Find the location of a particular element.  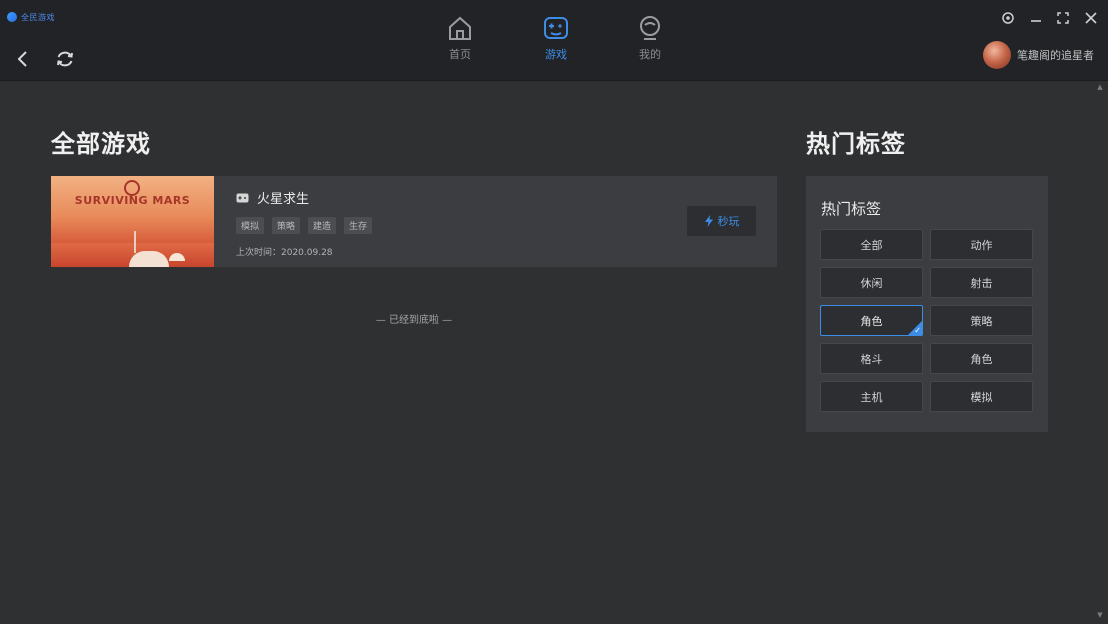

tag-button: 动作 is located at coordinates (981, 244).